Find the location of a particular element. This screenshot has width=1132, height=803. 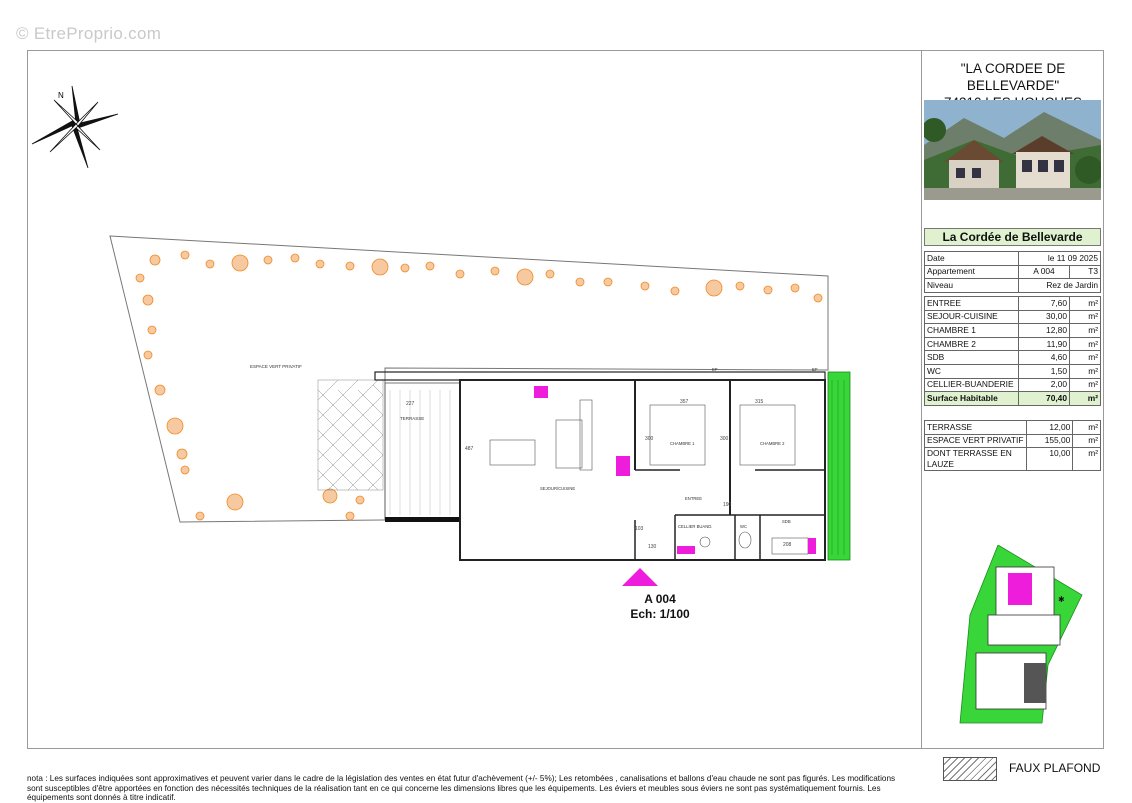

info-value: Rez de Jardin is located at coordinates (1059, 285).